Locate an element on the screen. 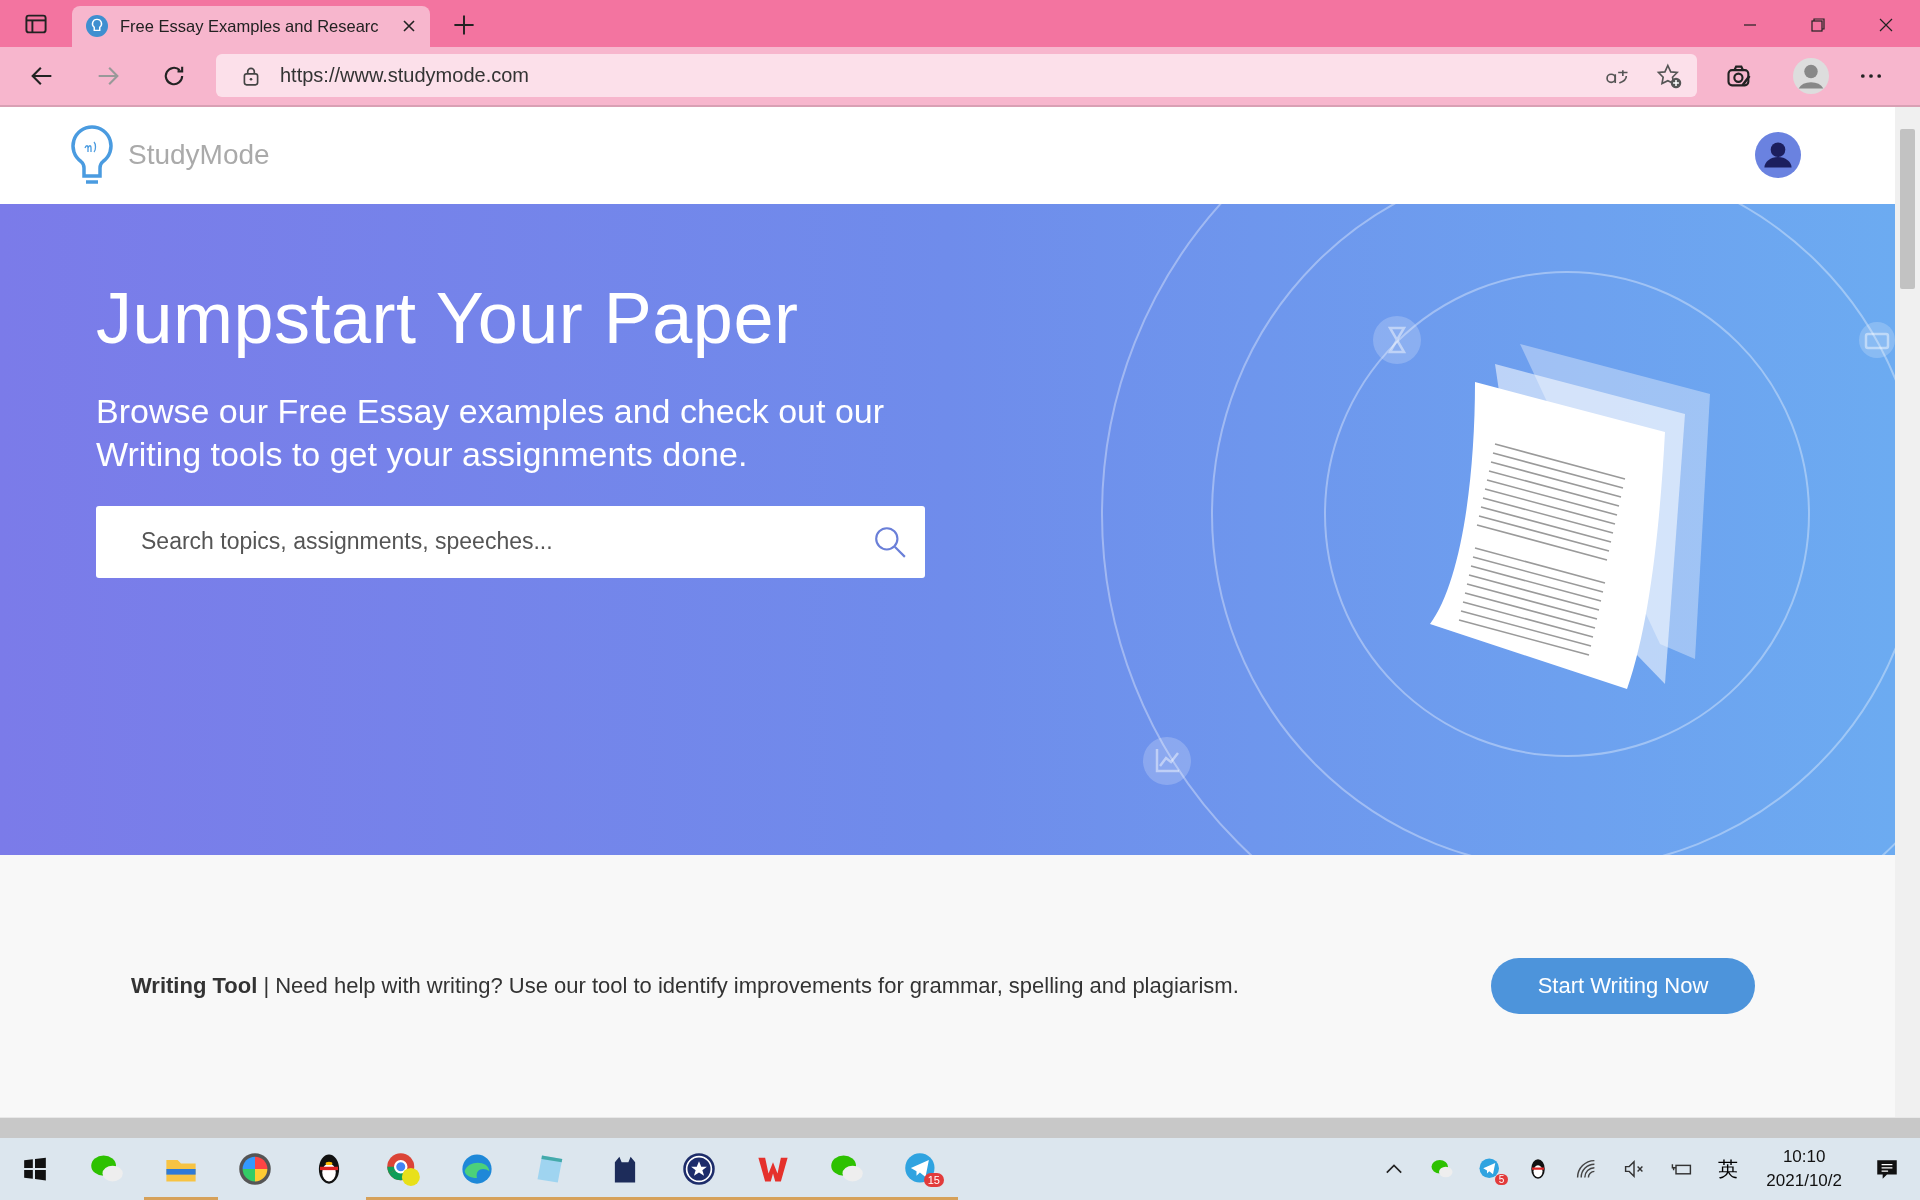 This screenshot has height=1200, width=1920. notification-badge: 5 is located at coordinates (1501, 1179).